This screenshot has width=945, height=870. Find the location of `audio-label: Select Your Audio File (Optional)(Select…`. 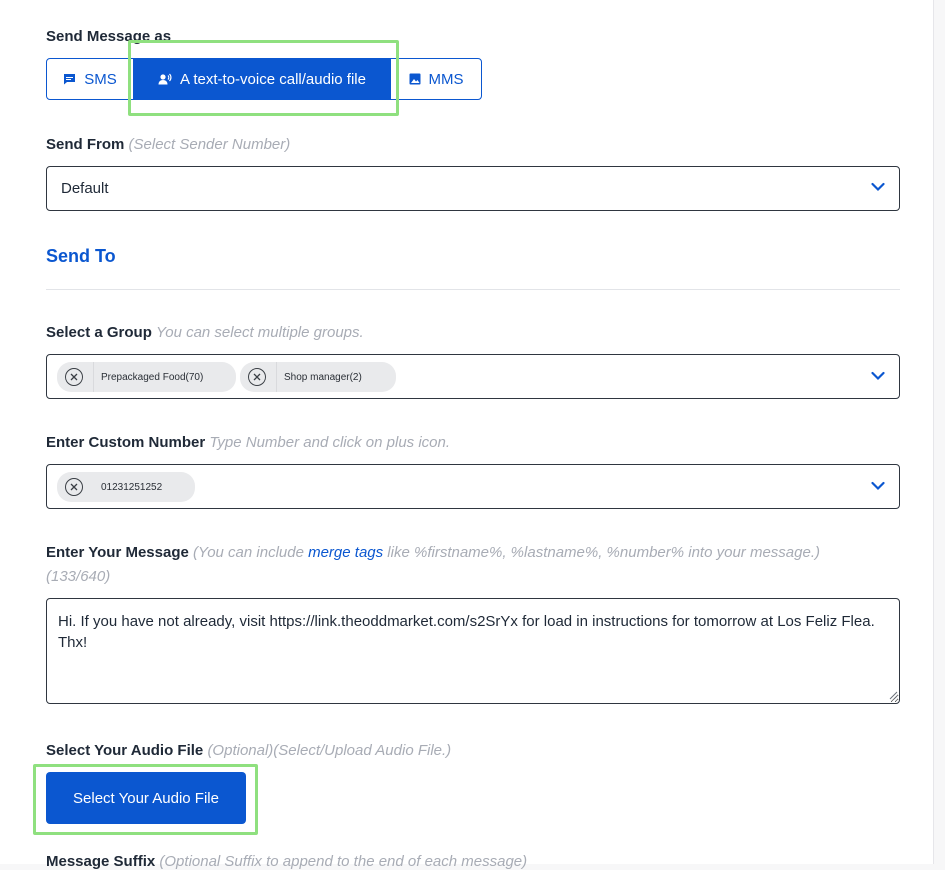

audio-label: Select Your Audio File (Optional)(Select… is located at coordinates (249, 750).